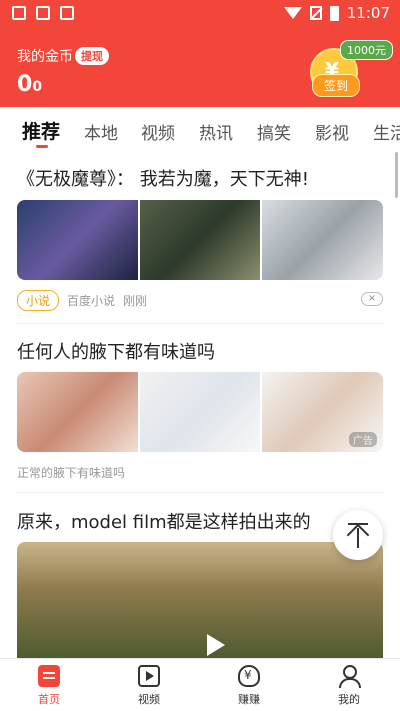 Image resolution: width=400 pixels, height=711 pixels. I want to click on nav-home: 首页, so click(49, 686).